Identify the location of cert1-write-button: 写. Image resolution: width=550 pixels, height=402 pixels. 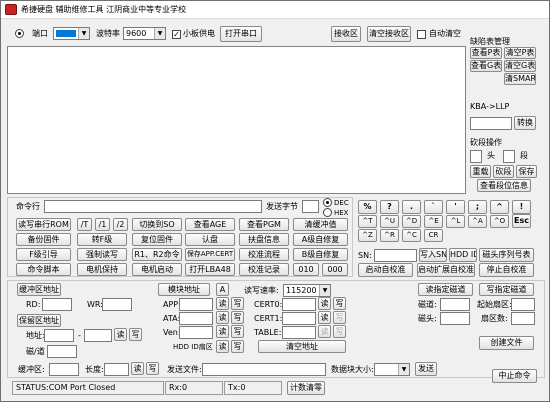
(339, 317).